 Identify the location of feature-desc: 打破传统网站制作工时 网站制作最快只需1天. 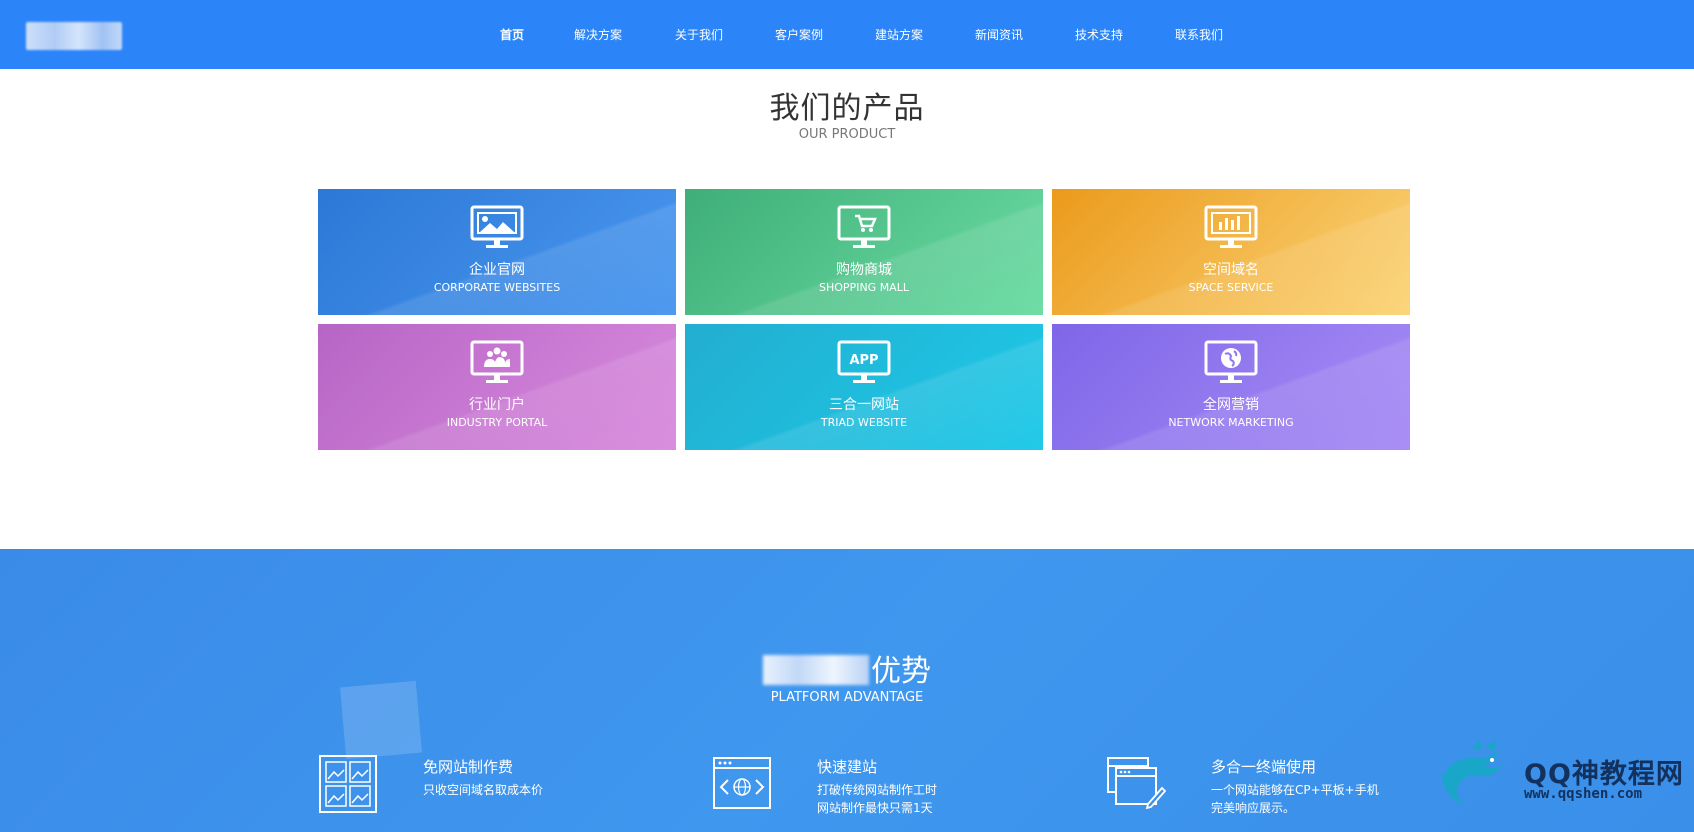
(877, 799).